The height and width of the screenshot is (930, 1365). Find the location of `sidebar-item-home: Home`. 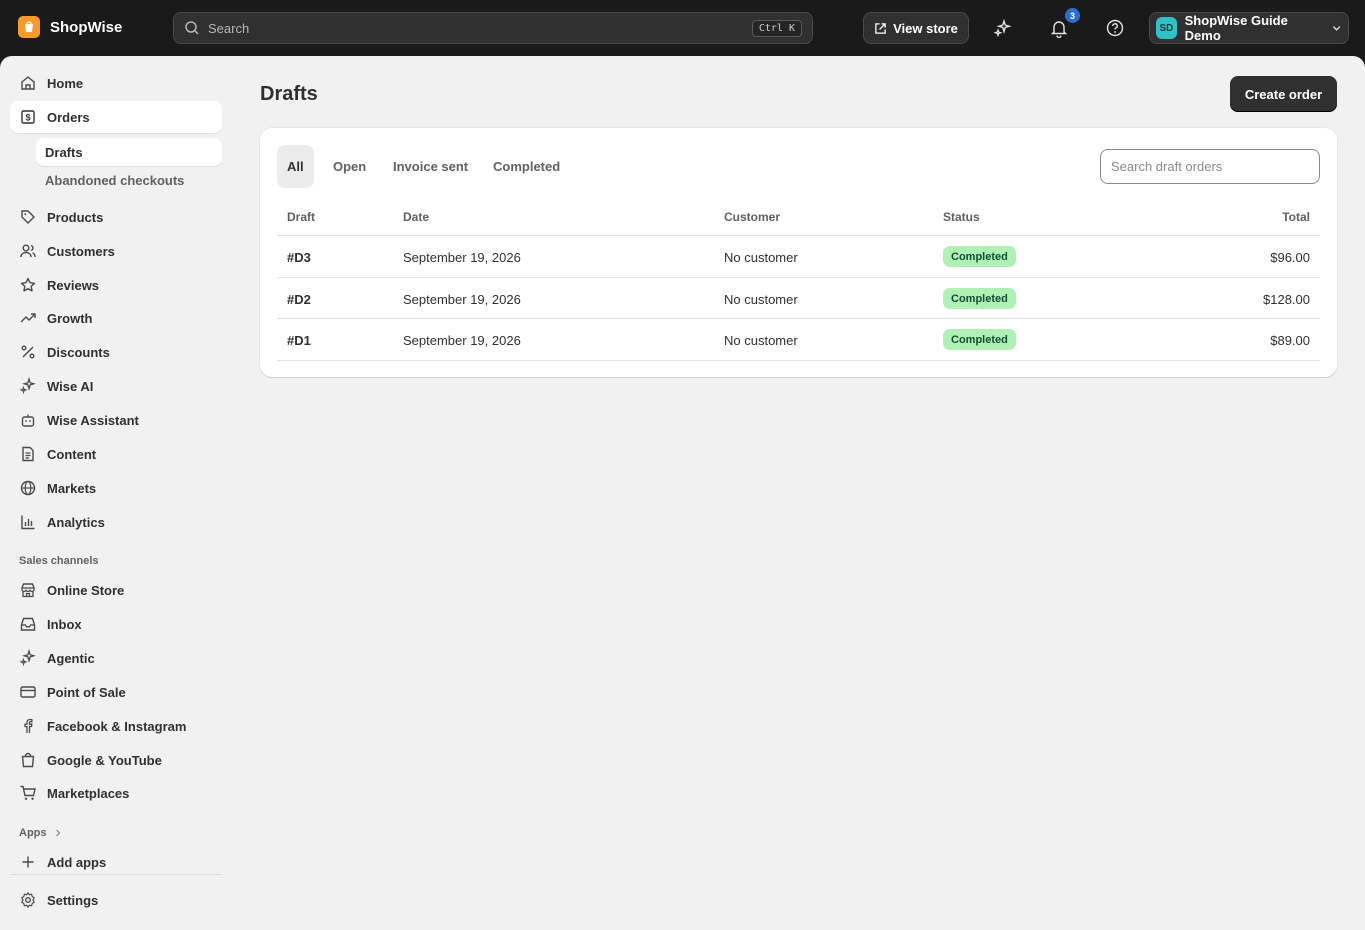

sidebar-item-home: Home is located at coordinates (116, 83).